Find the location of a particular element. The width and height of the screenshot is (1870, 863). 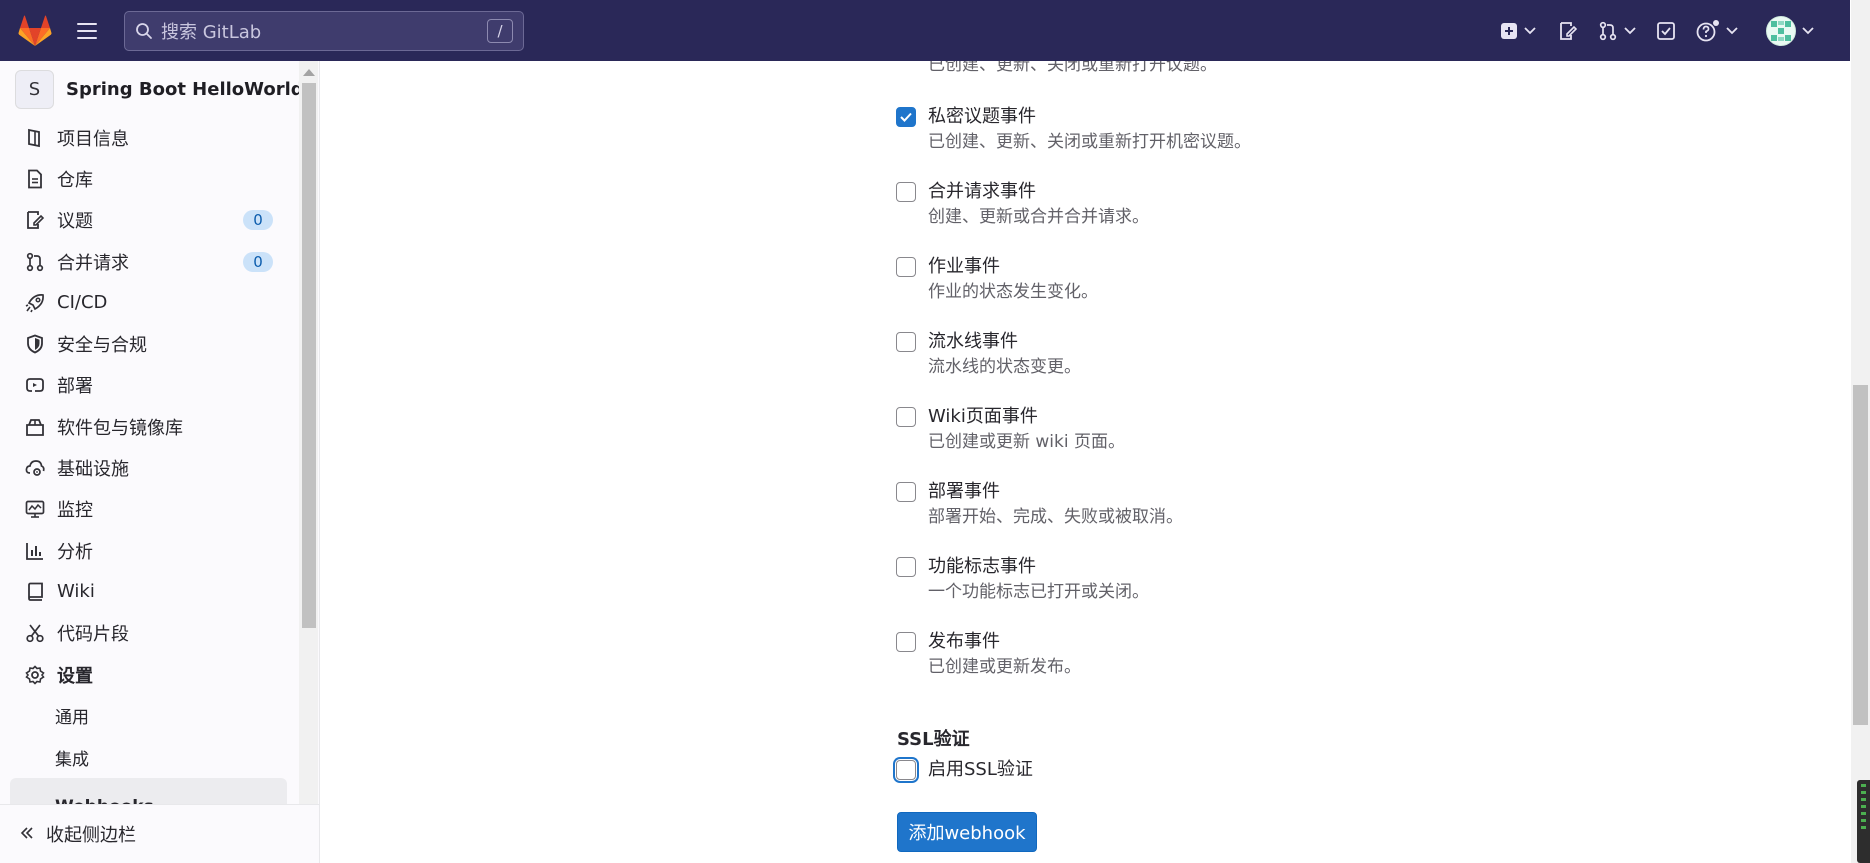

sidebar-item-analytics: 分析 is located at coordinates (159, 550).